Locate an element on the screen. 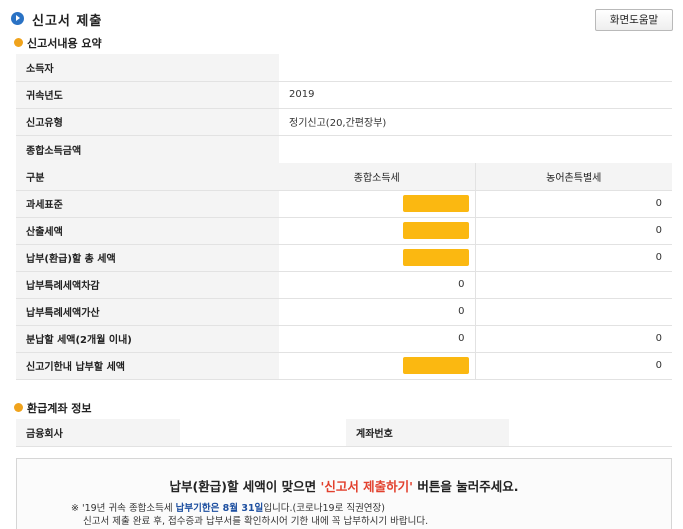 The width and height of the screenshot is (683, 529). play-circle-icon is located at coordinates (17, 18).